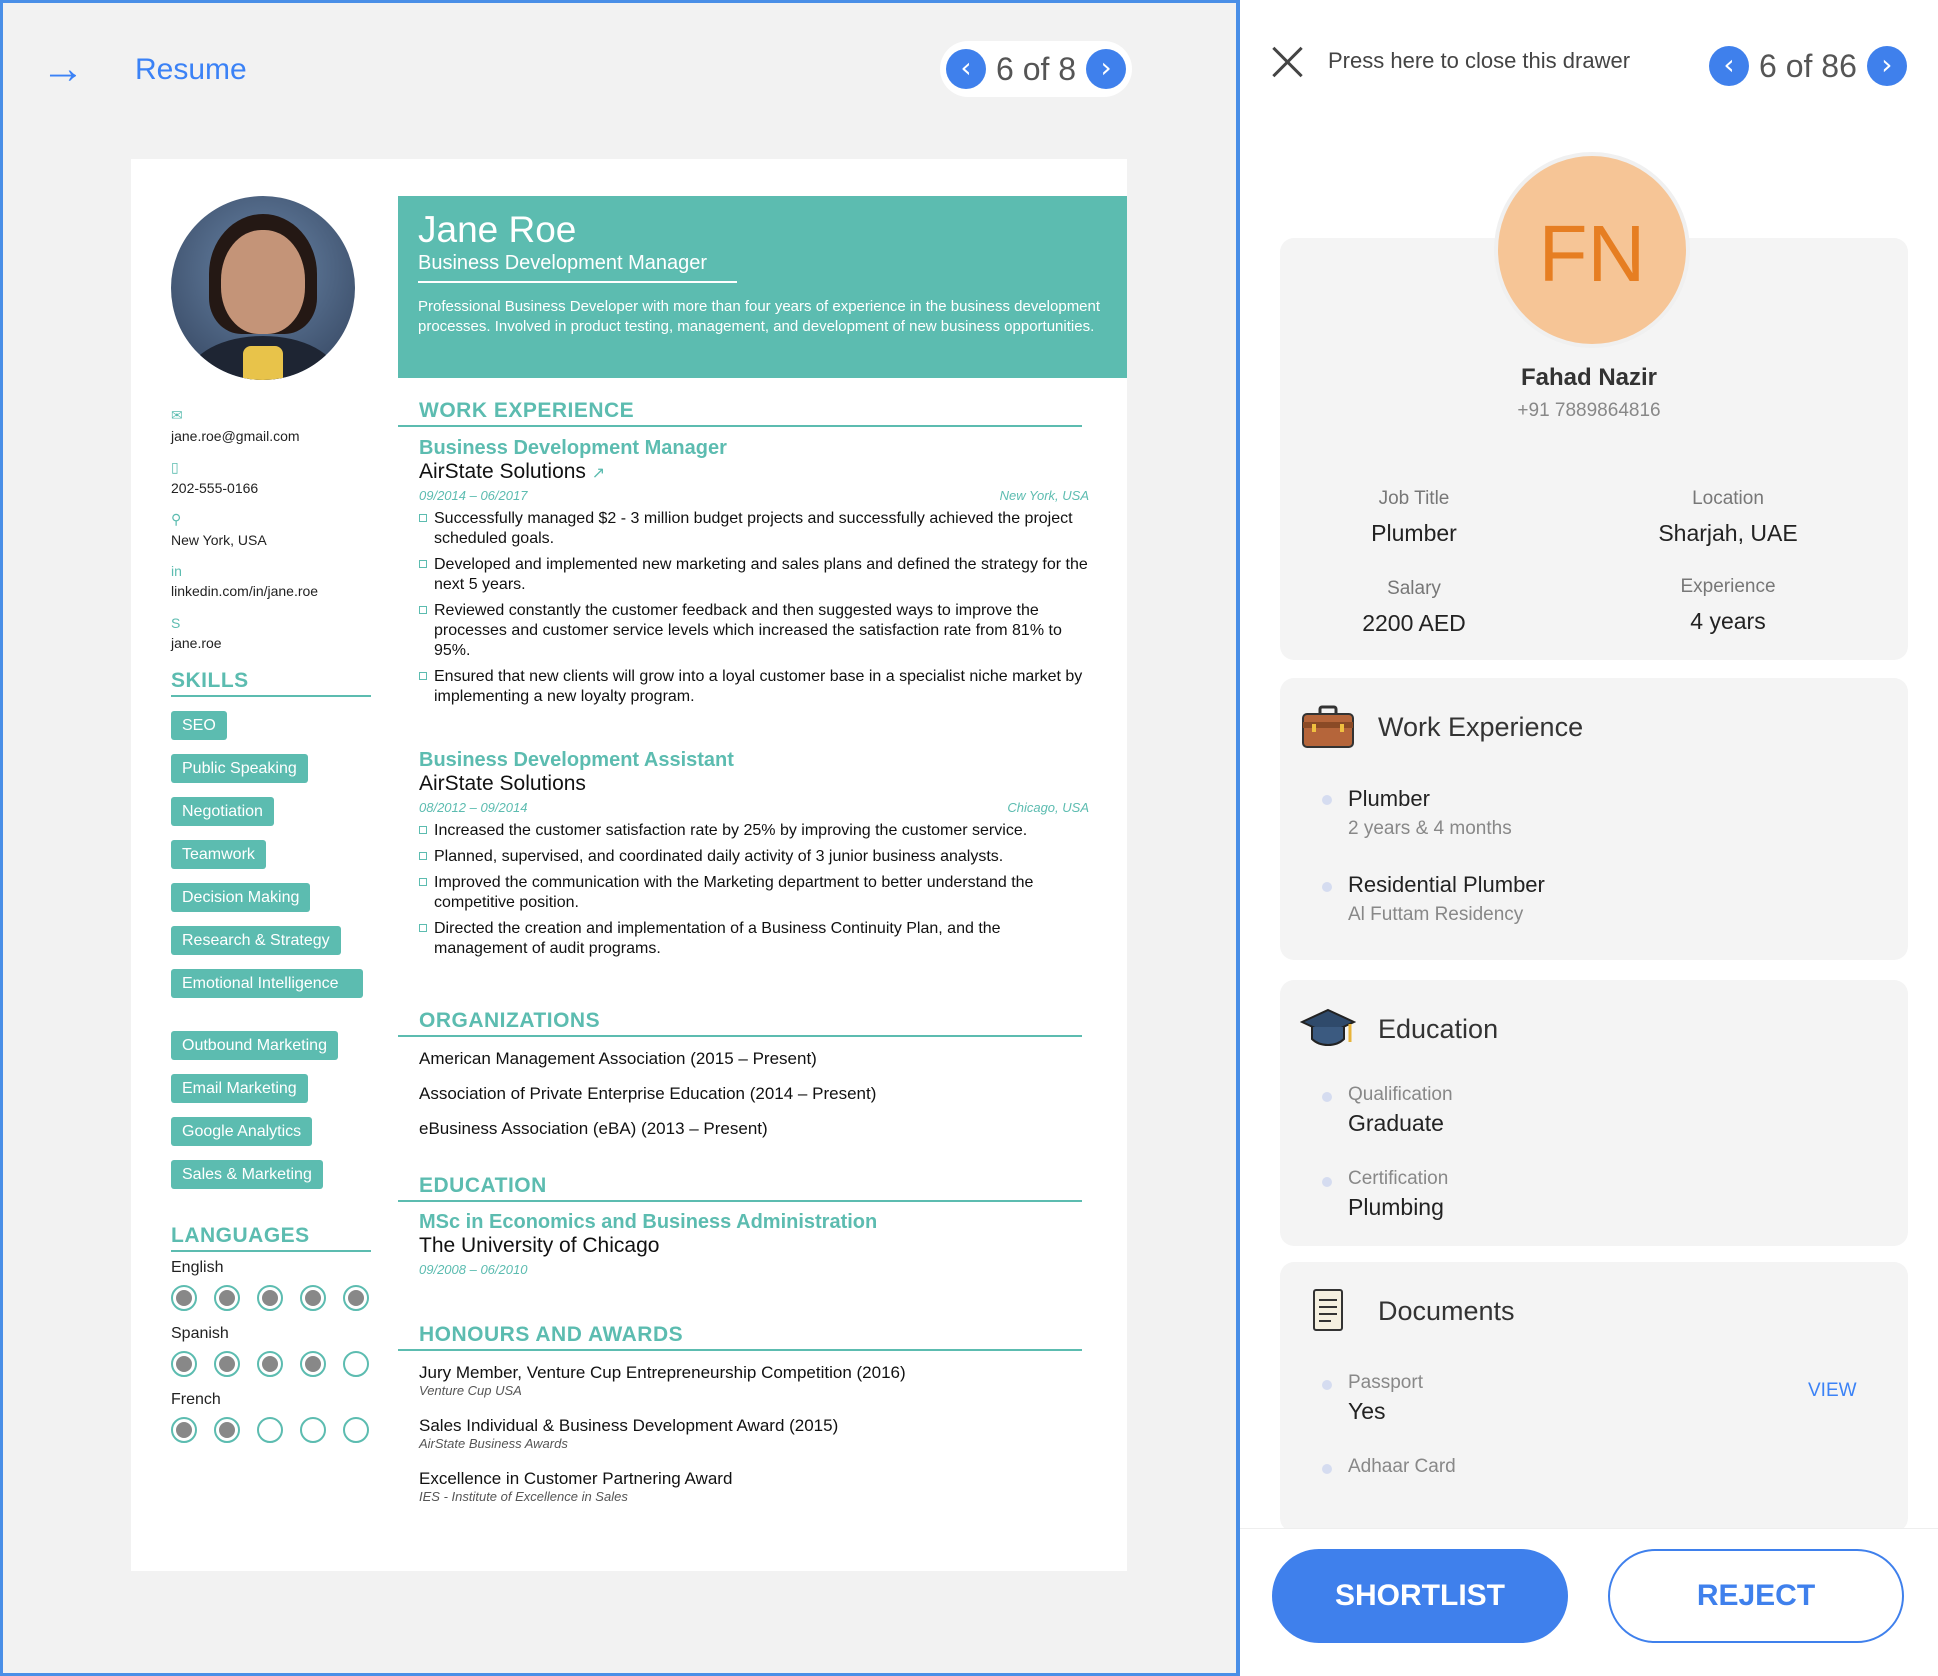 This screenshot has height=1676, width=1938. Describe the element at coordinates (1106, 69) in the screenshot. I see `next-resume-button: ›` at that location.